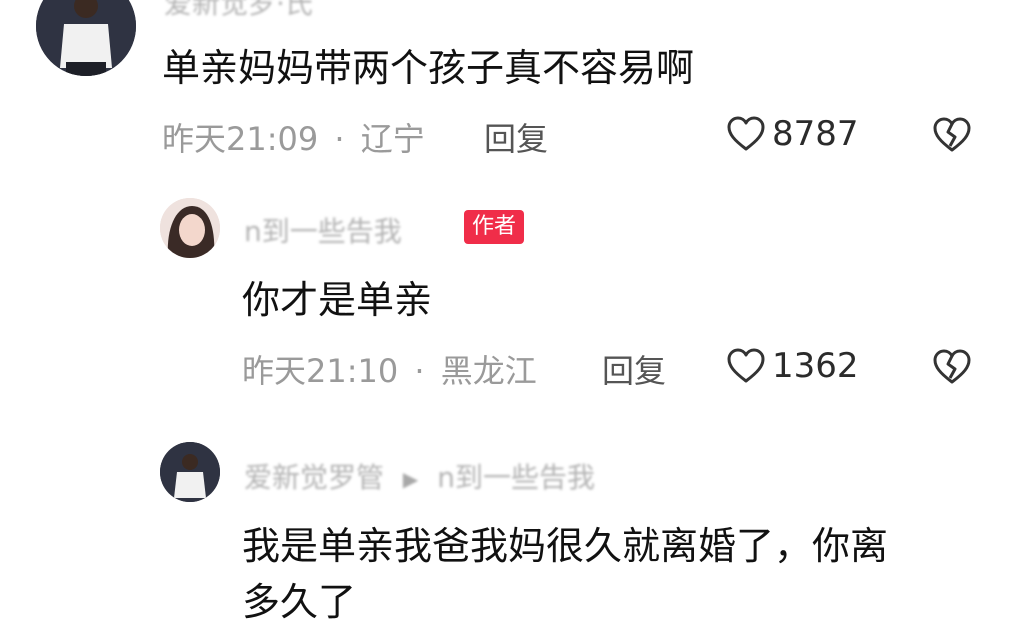  What do you see at coordinates (314, 477) in the screenshot?
I see `comment-username: 爱新觉罗管` at bounding box center [314, 477].